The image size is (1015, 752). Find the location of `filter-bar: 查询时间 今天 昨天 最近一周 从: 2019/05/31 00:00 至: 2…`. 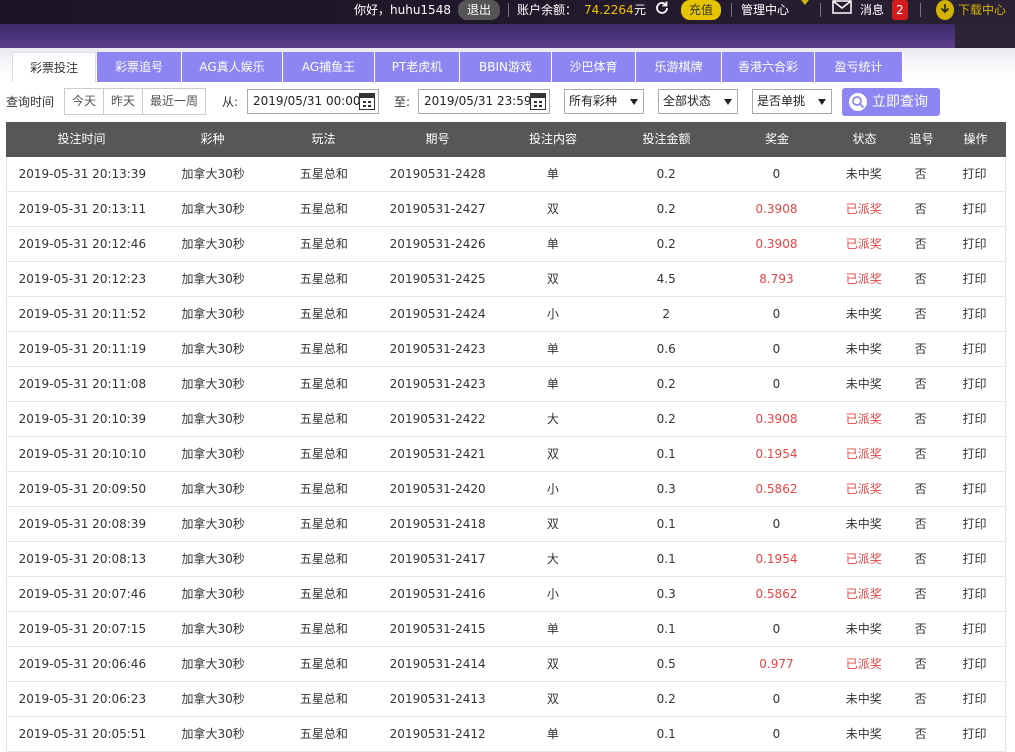

filter-bar: 查询时间 今天 昨天 最近一周 从: 2019/05/31 00:00 至: 2… is located at coordinates (507, 102).